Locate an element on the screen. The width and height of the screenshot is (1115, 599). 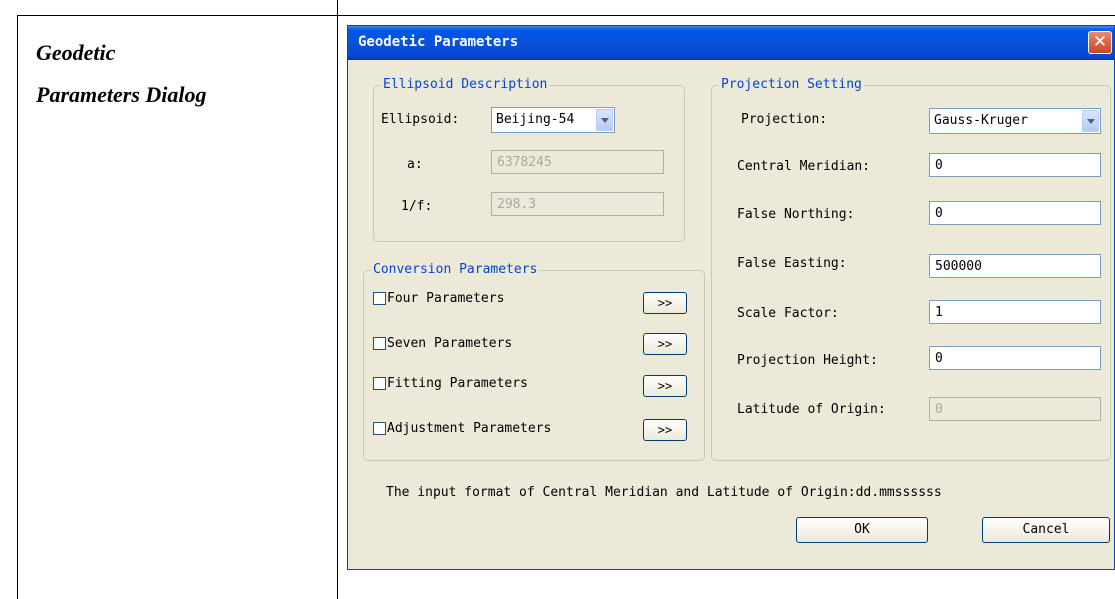
projection-select: Gauss-Kruger is located at coordinates (1015, 121).